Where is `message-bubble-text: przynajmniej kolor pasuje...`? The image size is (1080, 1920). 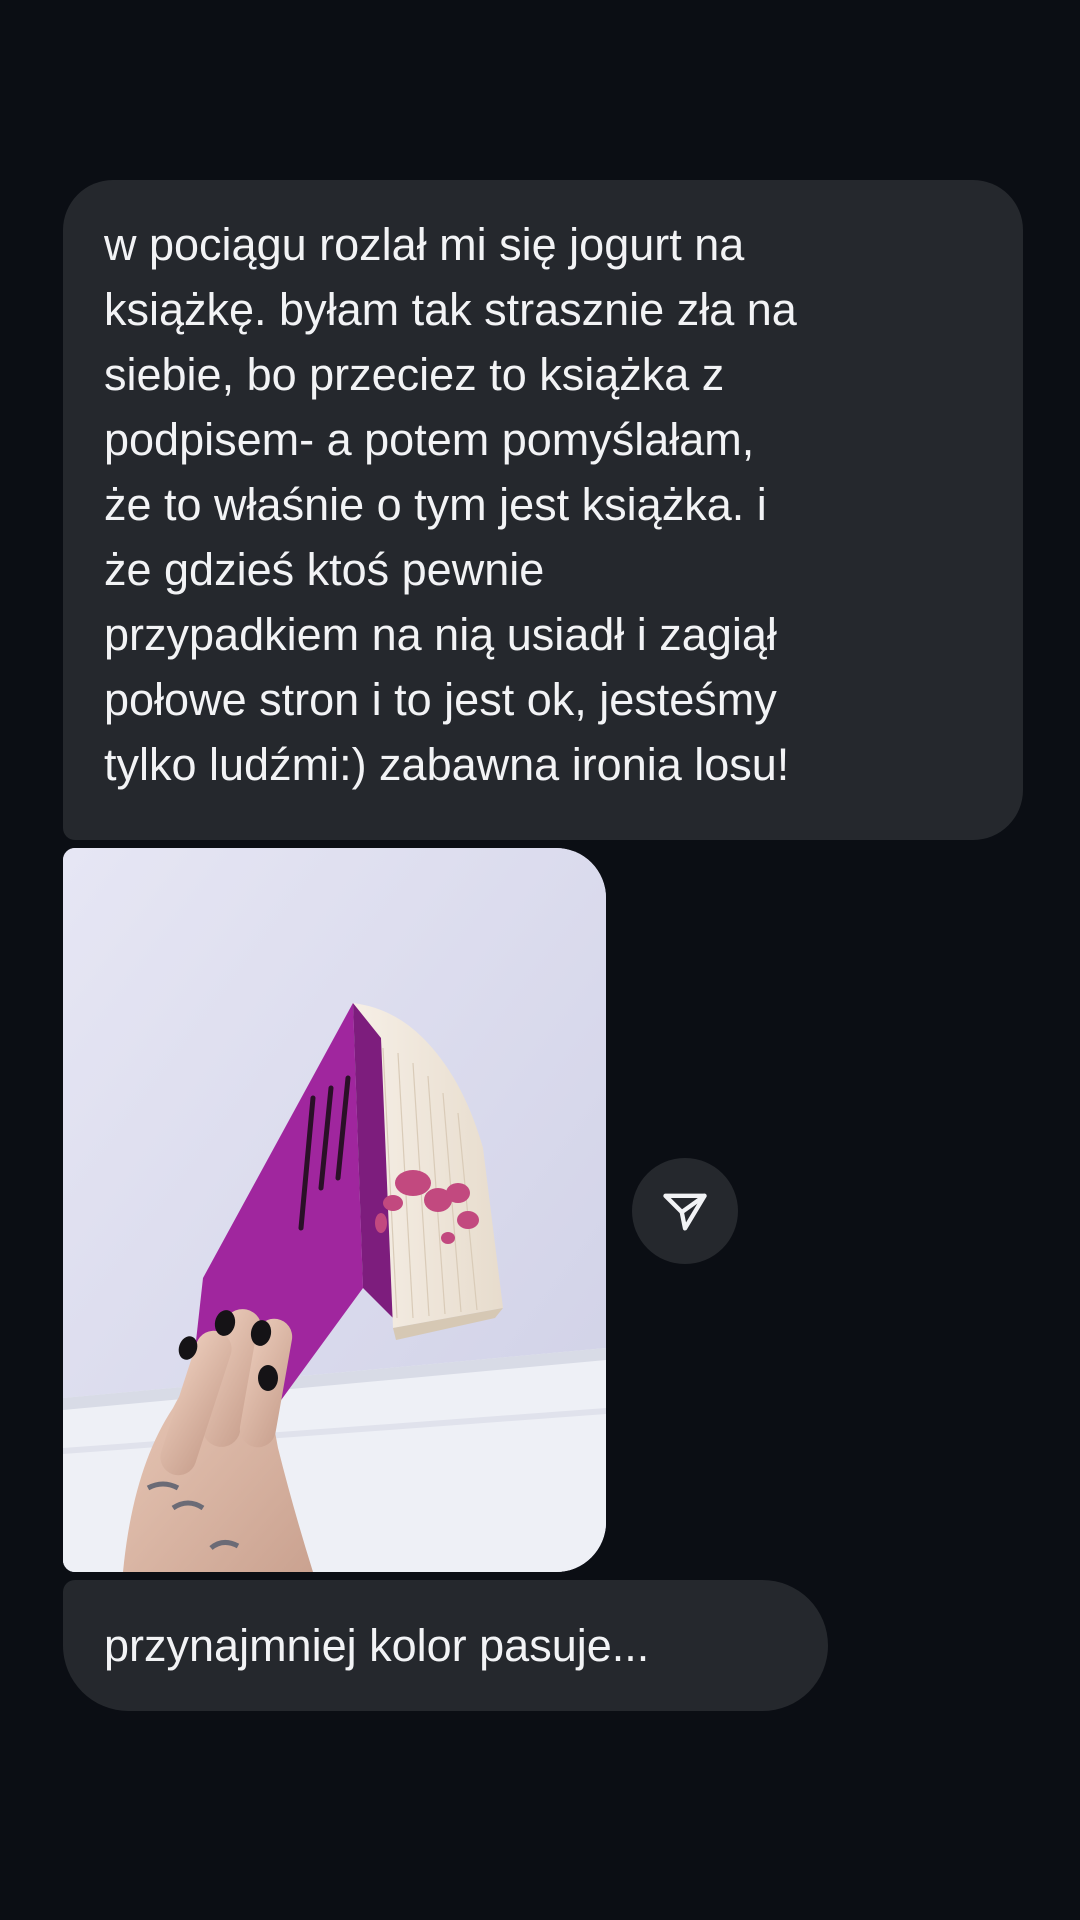 message-bubble-text: przynajmniej kolor pasuje... is located at coordinates (445, 1645).